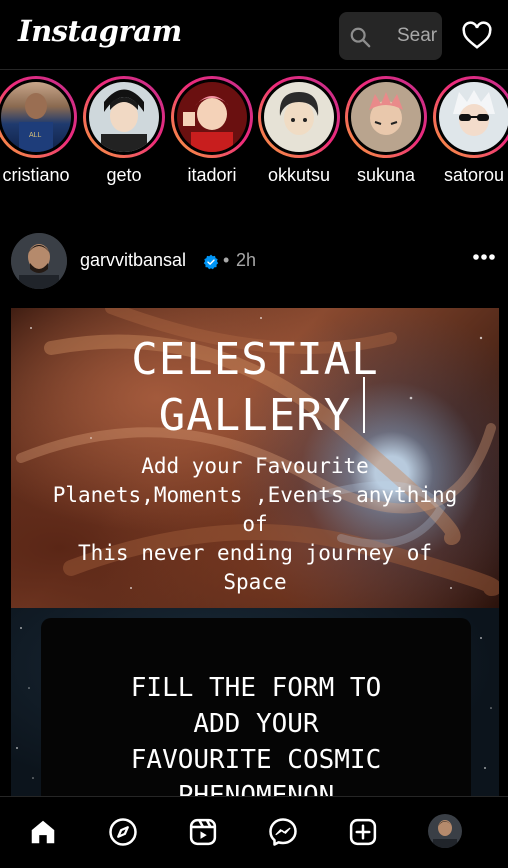 The width and height of the screenshot is (508, 868). Describe the element at coordinates (255, 388) in the screenshot. I see `gallery-title: CELESTIAL GALLERY` at that location.